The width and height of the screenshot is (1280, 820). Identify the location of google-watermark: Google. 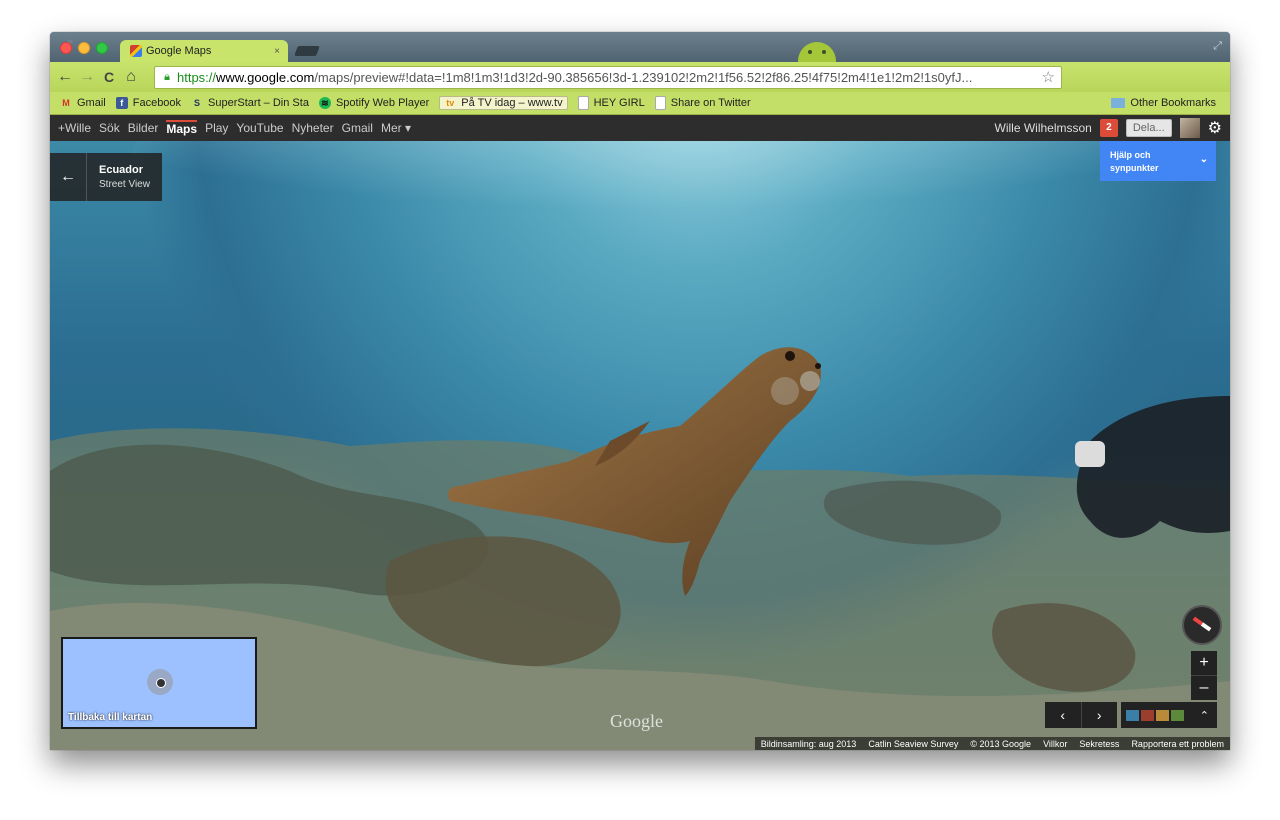
(636, 721).